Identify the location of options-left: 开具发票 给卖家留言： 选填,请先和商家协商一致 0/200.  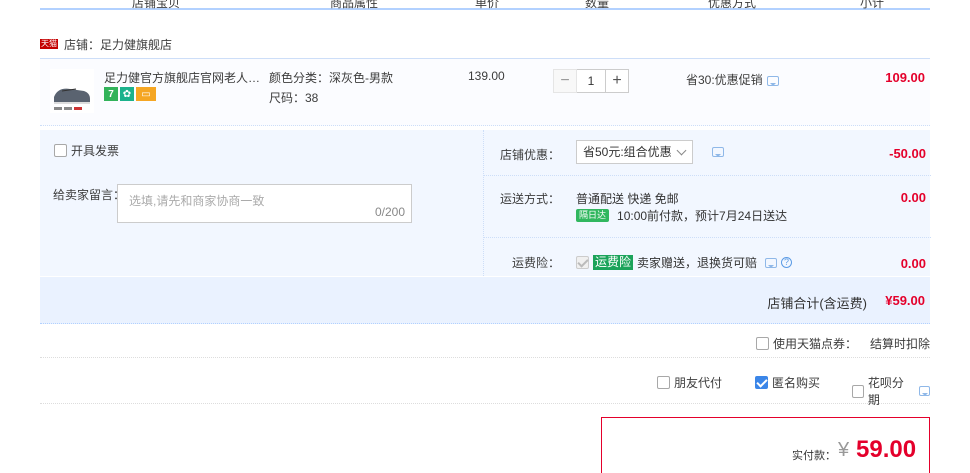
(261, 203).